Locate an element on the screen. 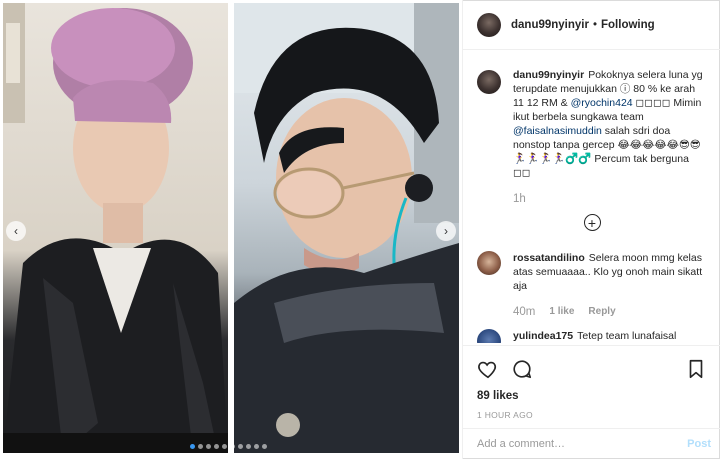  carousel-indicator is located at coordinates (228, 446).